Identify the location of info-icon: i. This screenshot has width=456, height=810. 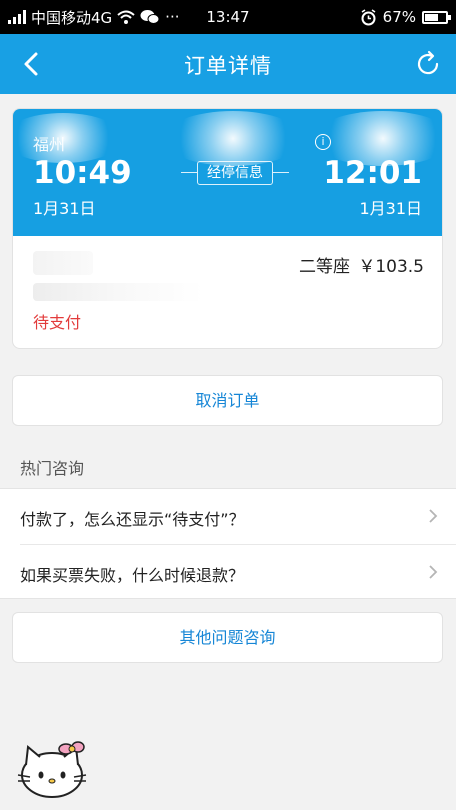
(323, 142).